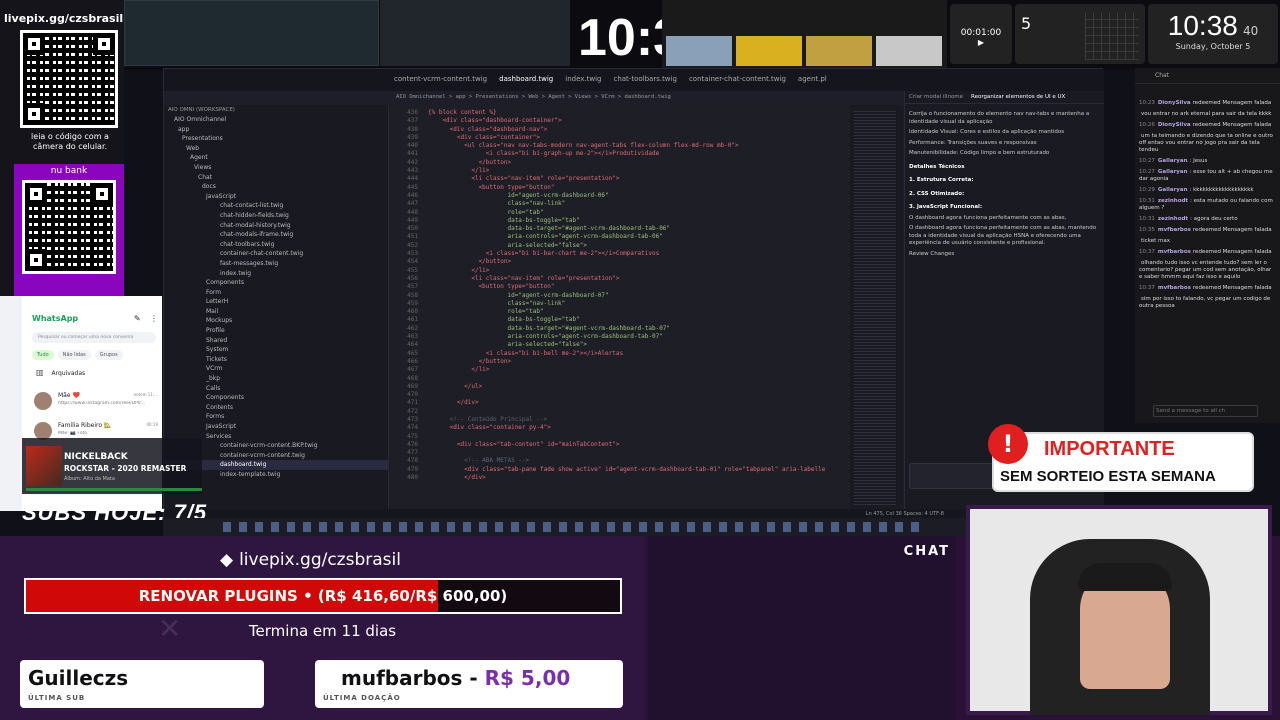 This screenshot has width=1280, height=720. What do you see at coordinates (1018, 97) in the screenshot?
I see `ai-chat-tab: Reorganizar elementos de UI e UX` at bounding box center [1018, 97].